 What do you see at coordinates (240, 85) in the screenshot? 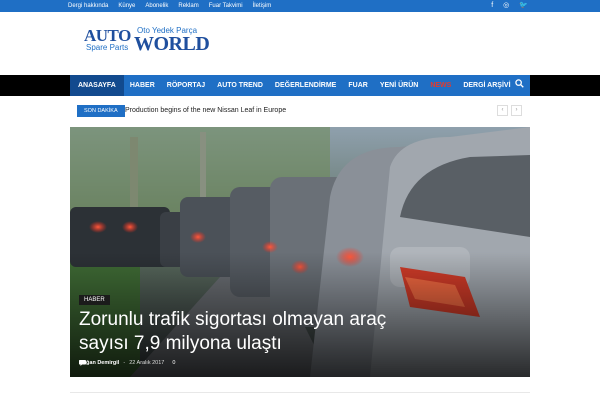
I see `nav-item-auto-trend: AUTO TREND` at bounding box center [240, 85].